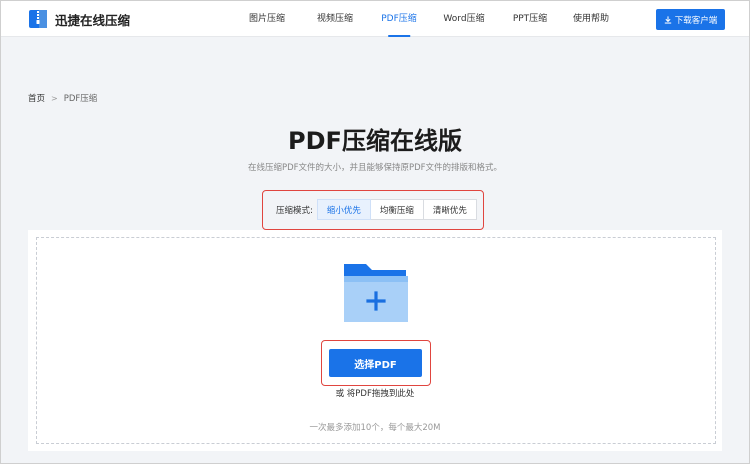 The width and height of the screenshot is (750, 464). I want to click on page-title: PDF压缩在线版, so click(375, 141).